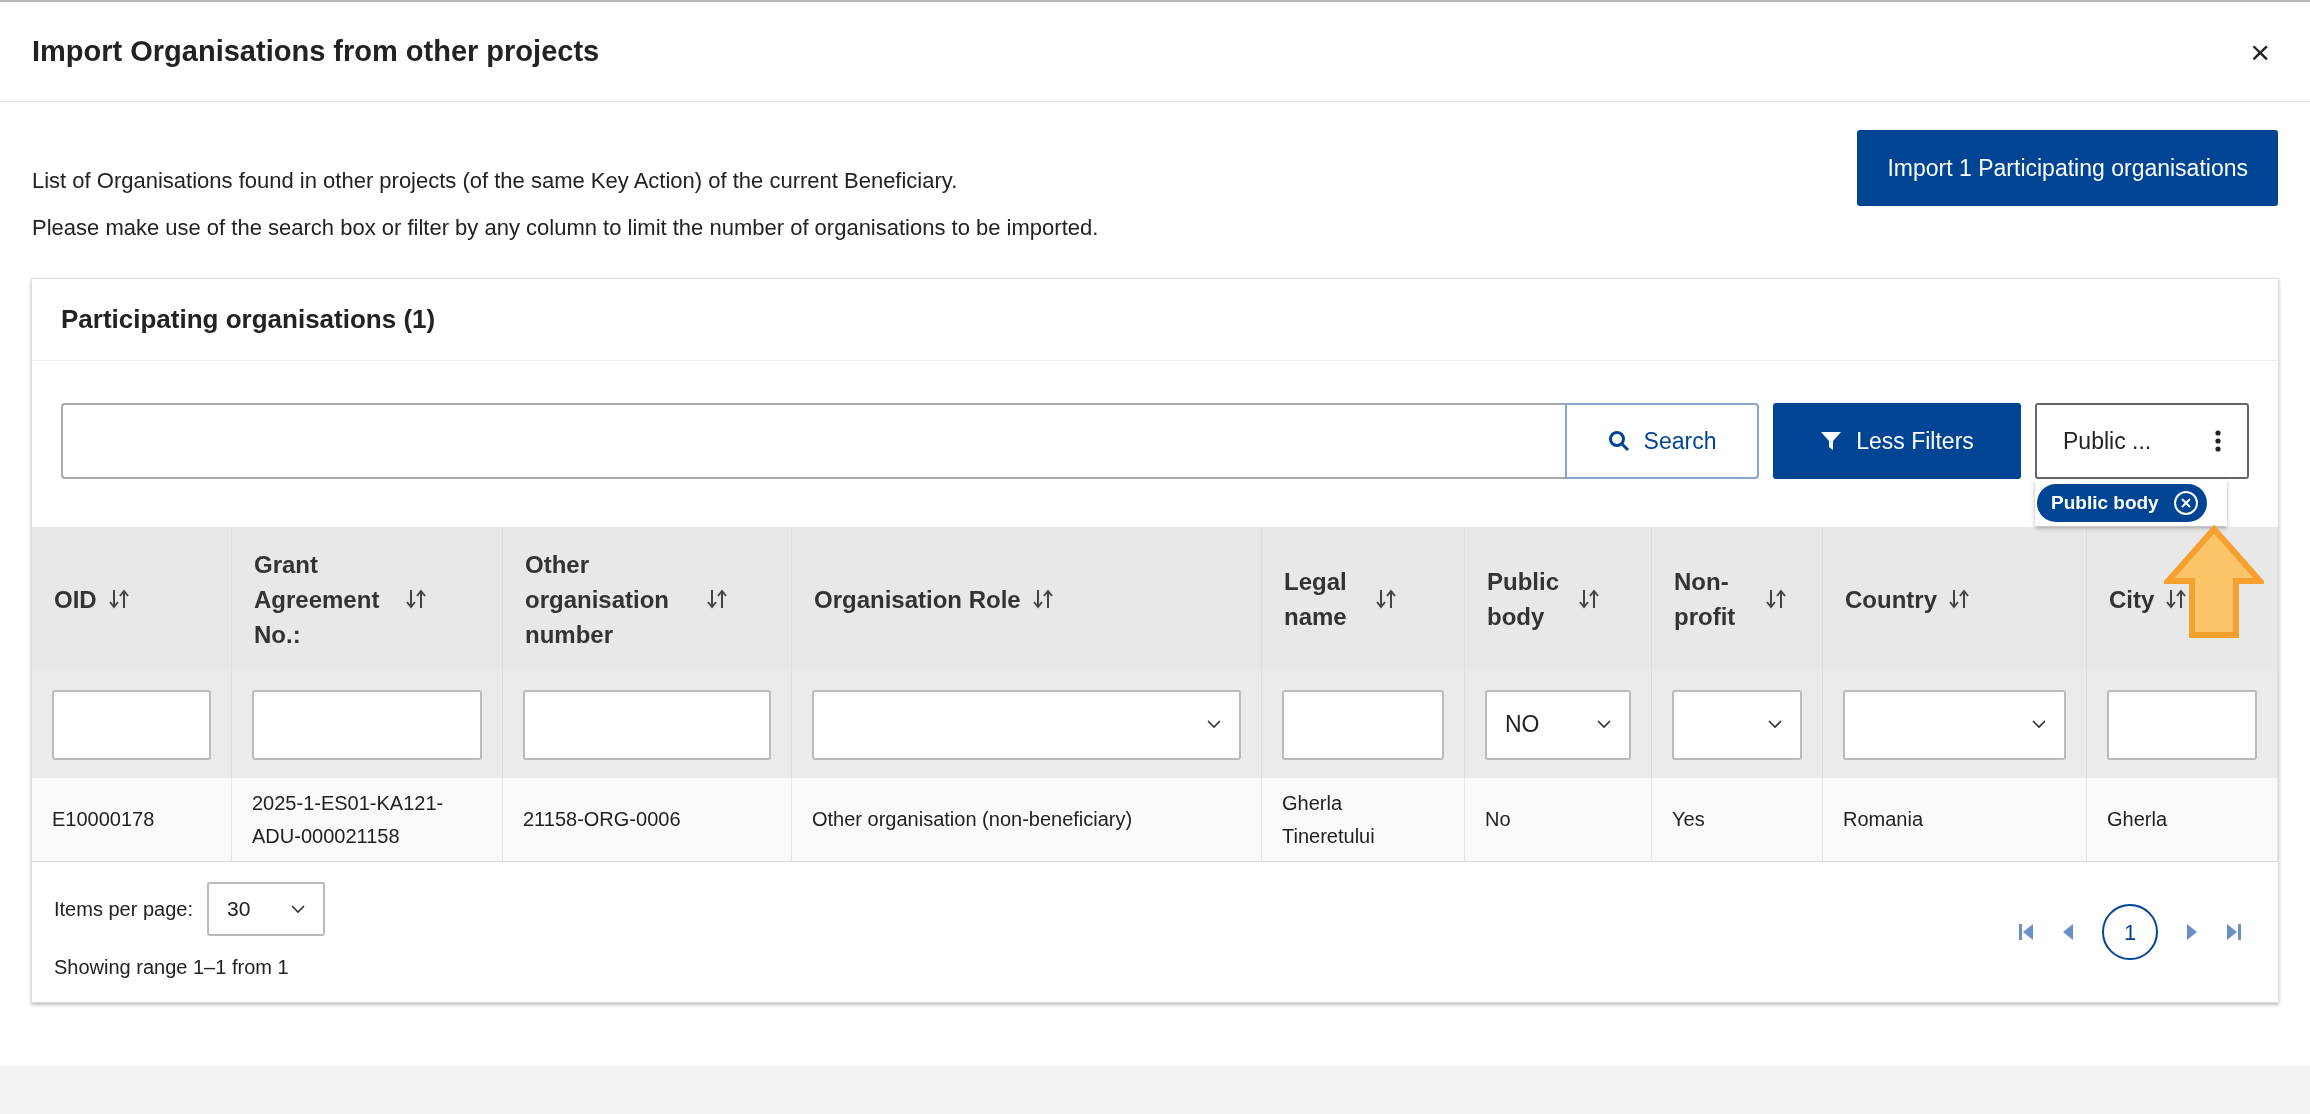 This screenshot has width=2310, height=1114. I want to click on column-header: City, so click(2132, 599).